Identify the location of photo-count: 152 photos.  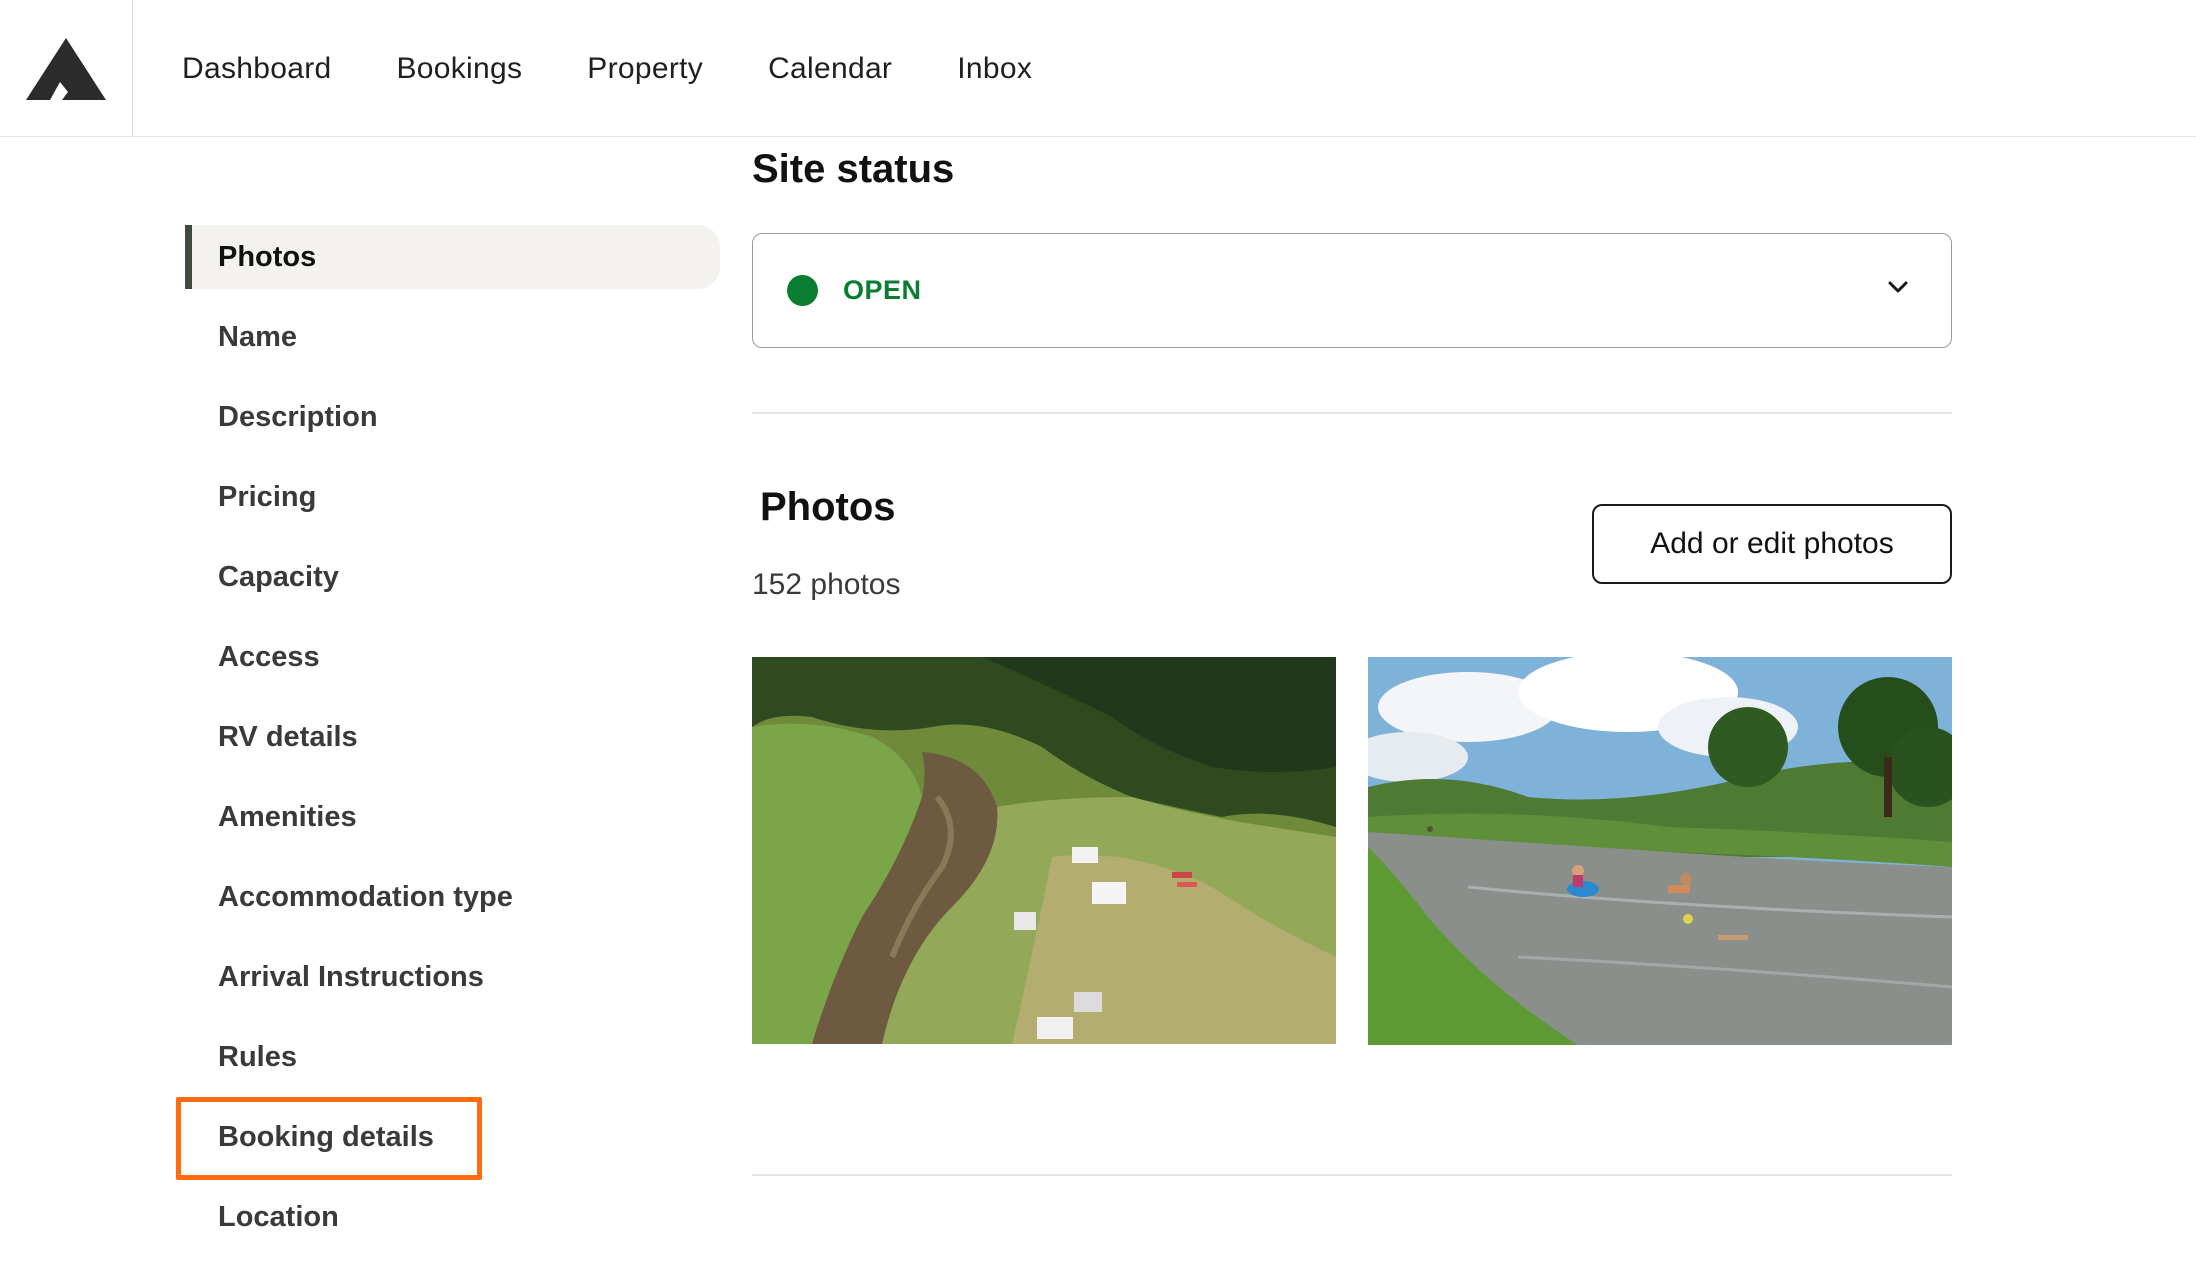
(826, 584).